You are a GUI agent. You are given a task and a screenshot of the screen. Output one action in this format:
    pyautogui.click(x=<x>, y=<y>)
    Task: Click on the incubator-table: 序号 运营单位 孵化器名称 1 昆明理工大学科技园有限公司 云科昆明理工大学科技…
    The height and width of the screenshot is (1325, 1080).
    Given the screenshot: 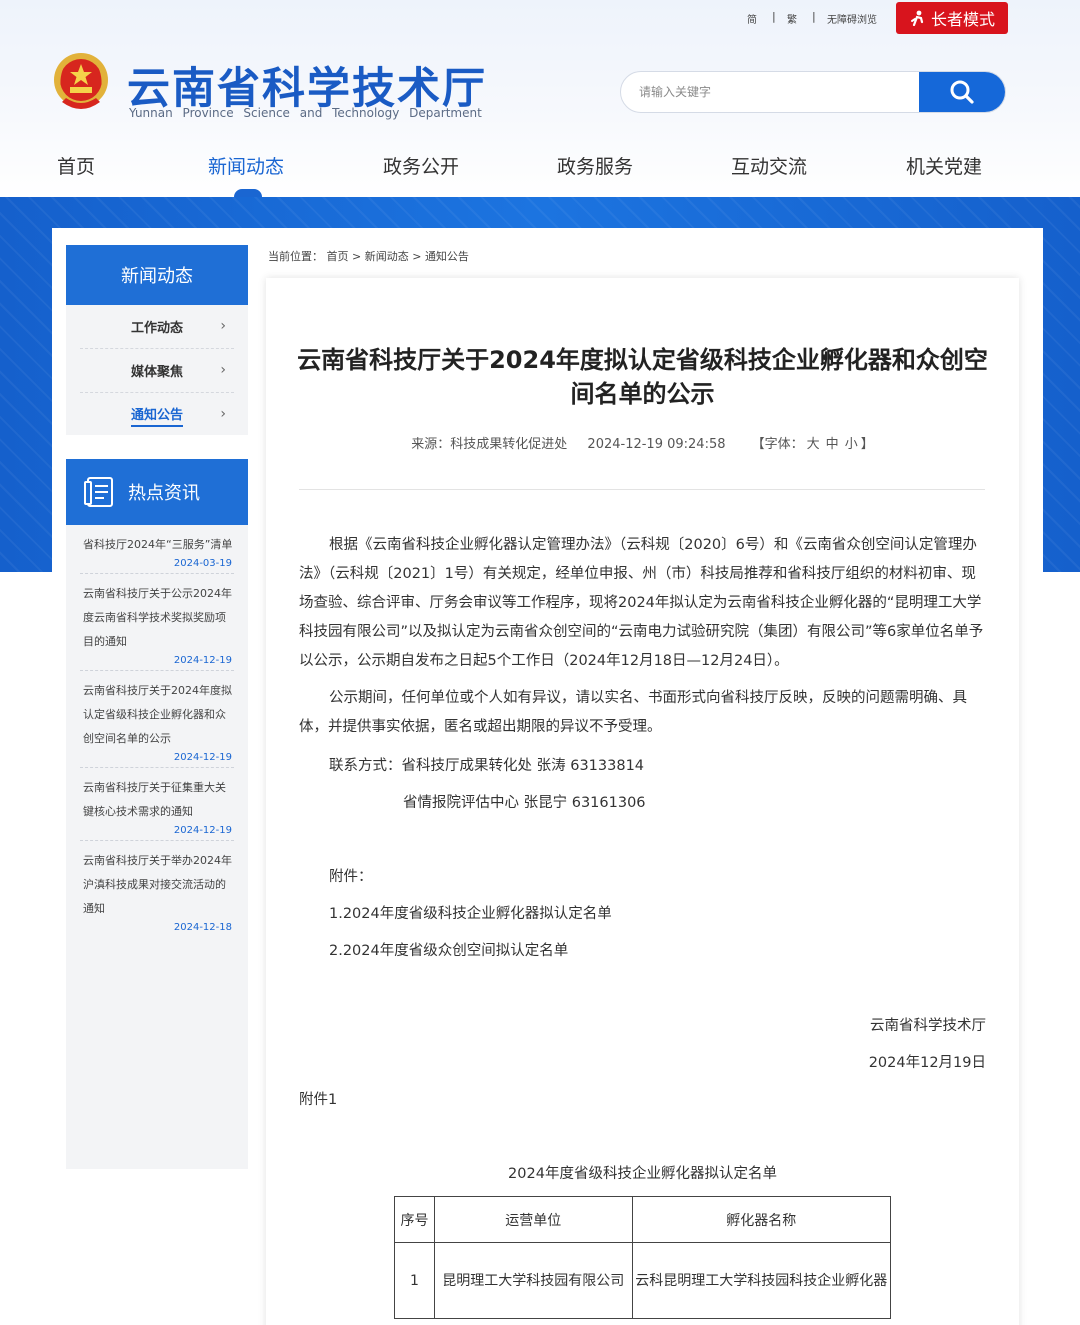 What is the action you would take?
    pyautogui.click(x=643, y=1257)
    